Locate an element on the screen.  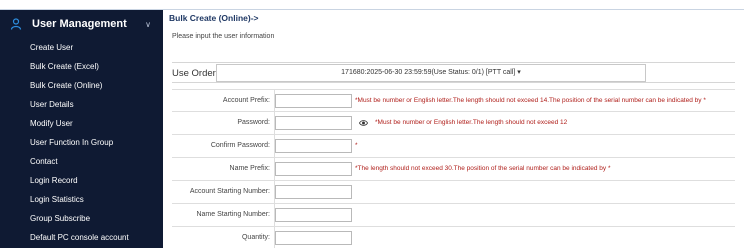
sidebar-item-user-function-in-group: User Function In Group is located at coordinates (81, 142).